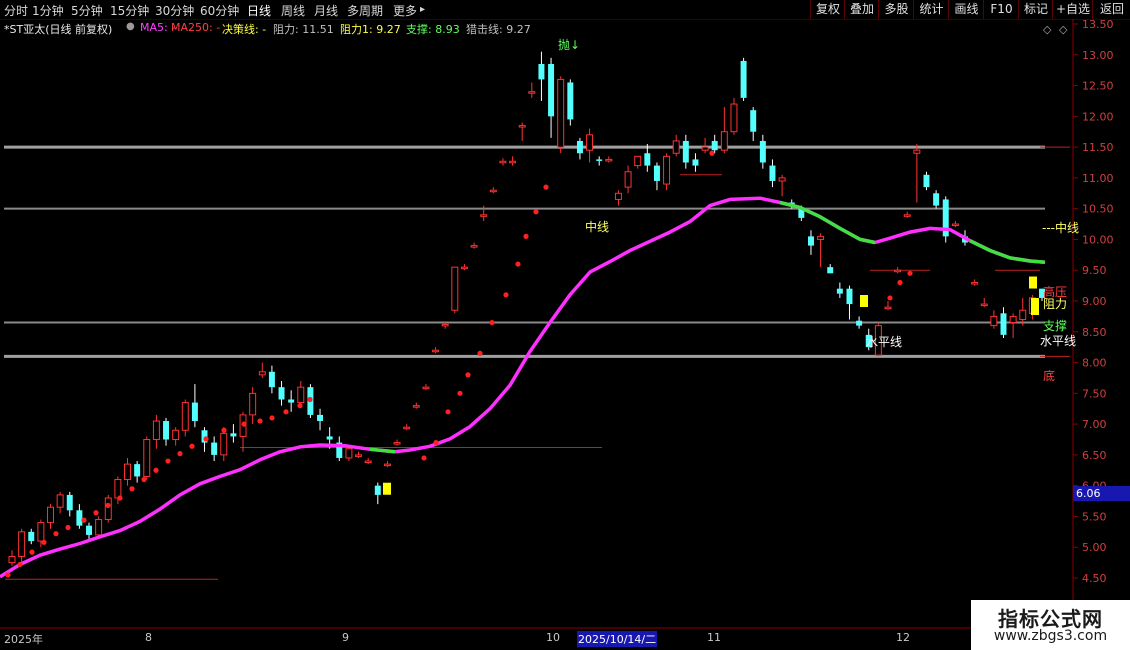  What do you see at coordinates (422, 9) in the screenshot?
I see `more-arrow-icon: ▸` at bounding box center [422, 9].